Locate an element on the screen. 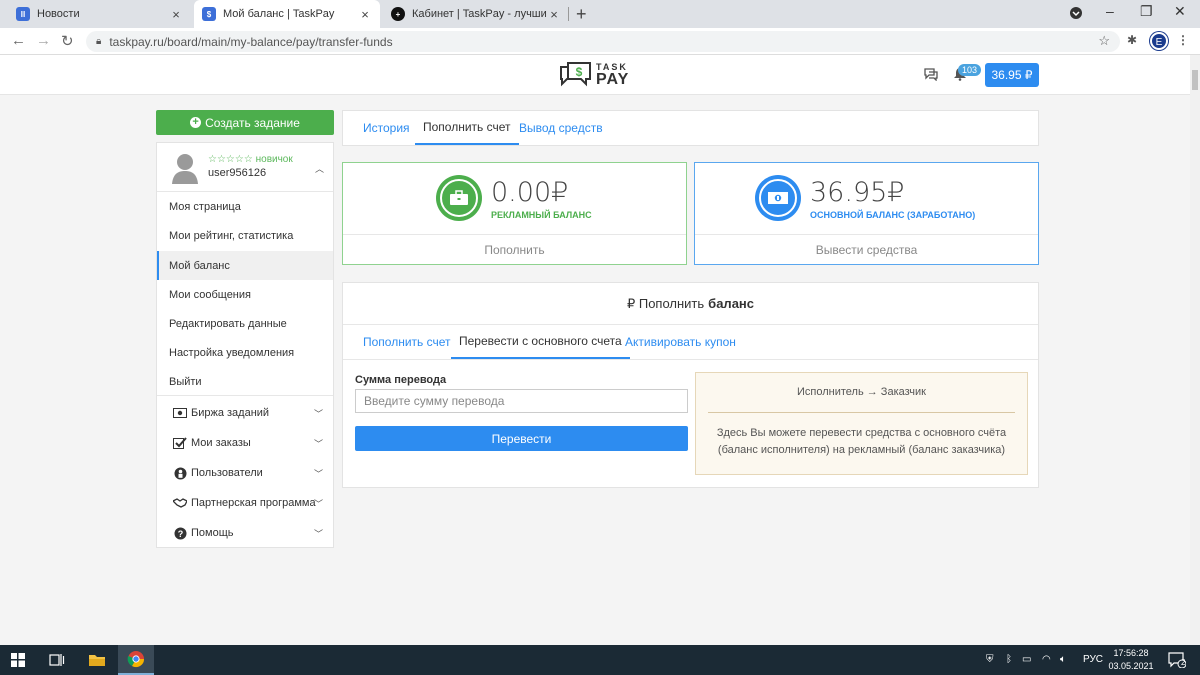  sidebar-item-edit-profile: Редактировать данные is located at coordinates (245, 323).